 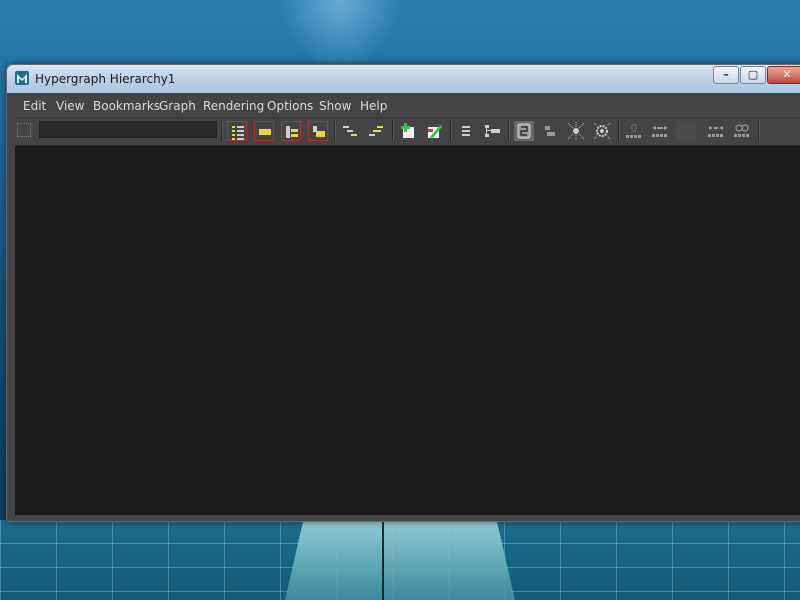 I want to click on frame-selection-button, so click(x=318, y=131).